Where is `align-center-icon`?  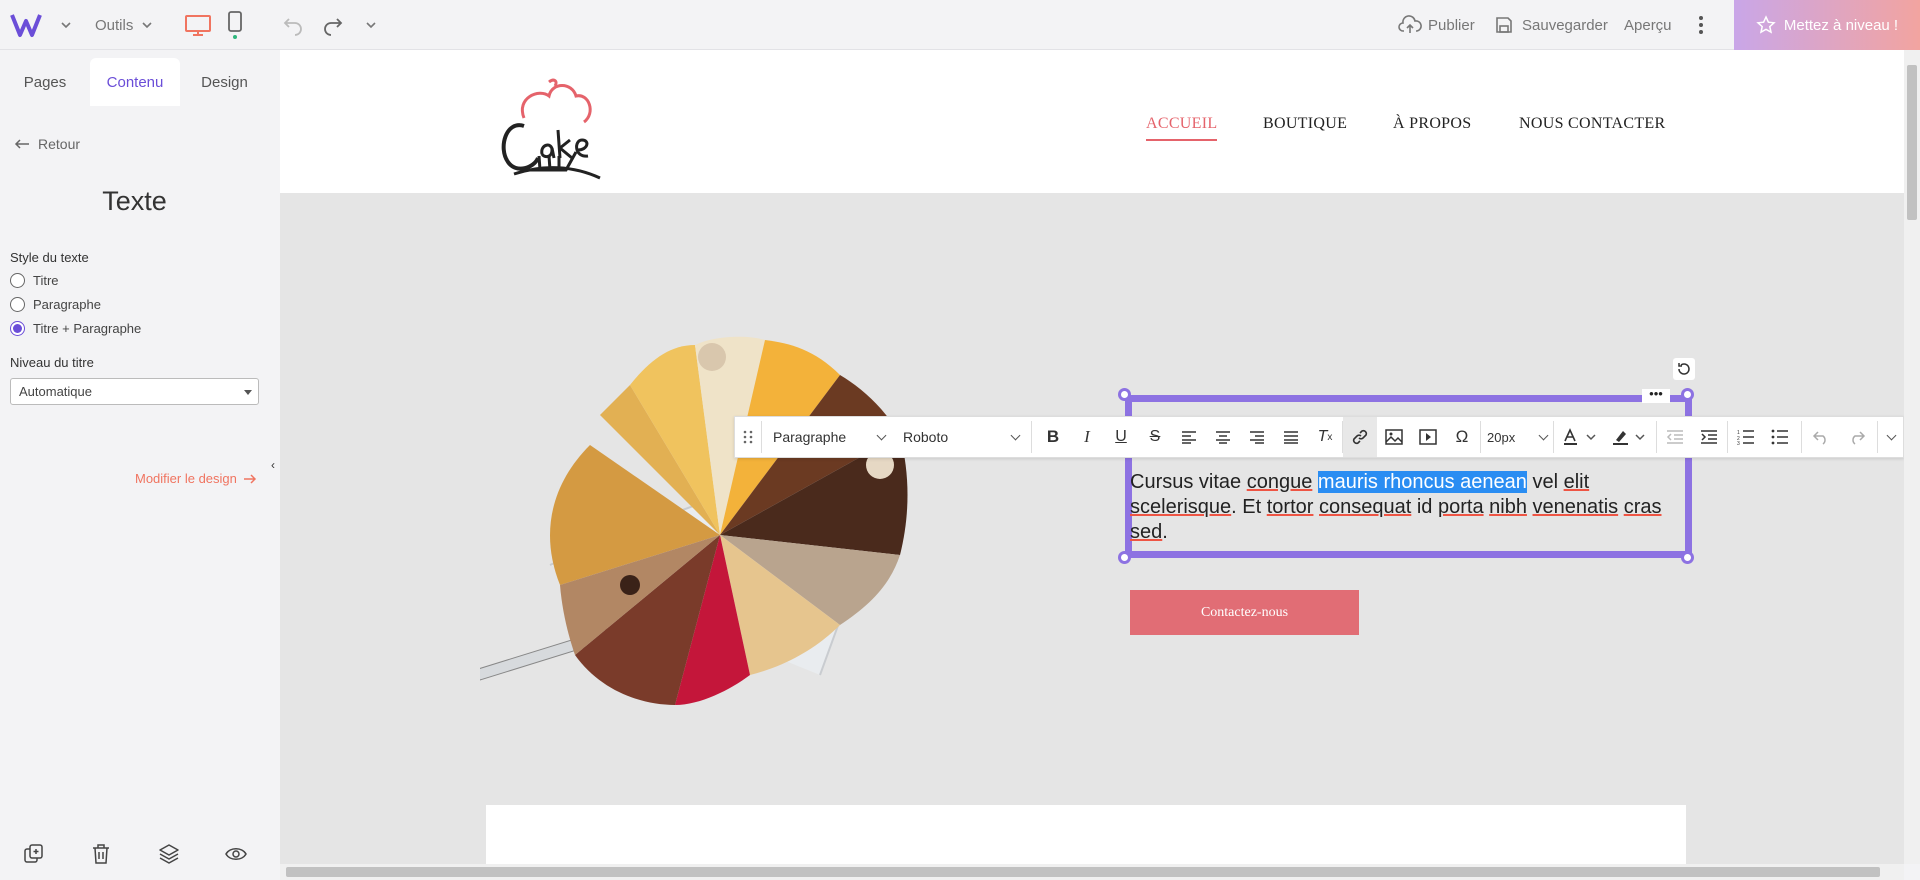
align-center-icon is located at coordinates (1223, 437).